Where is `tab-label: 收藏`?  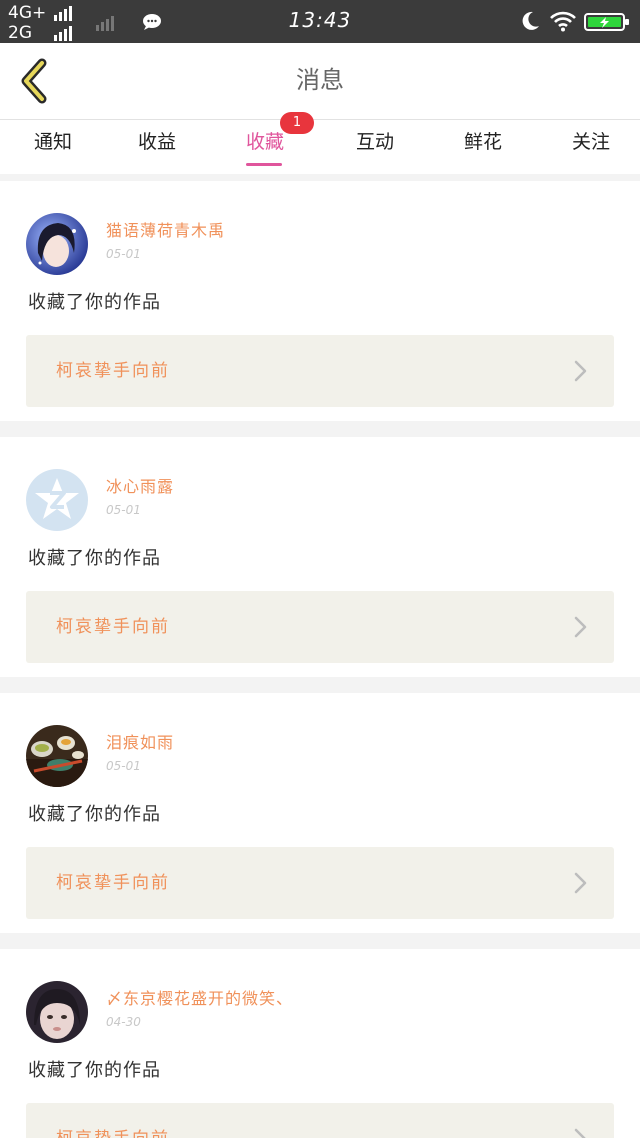 tab-label: 收藏 is located at coordinates (264, 142).